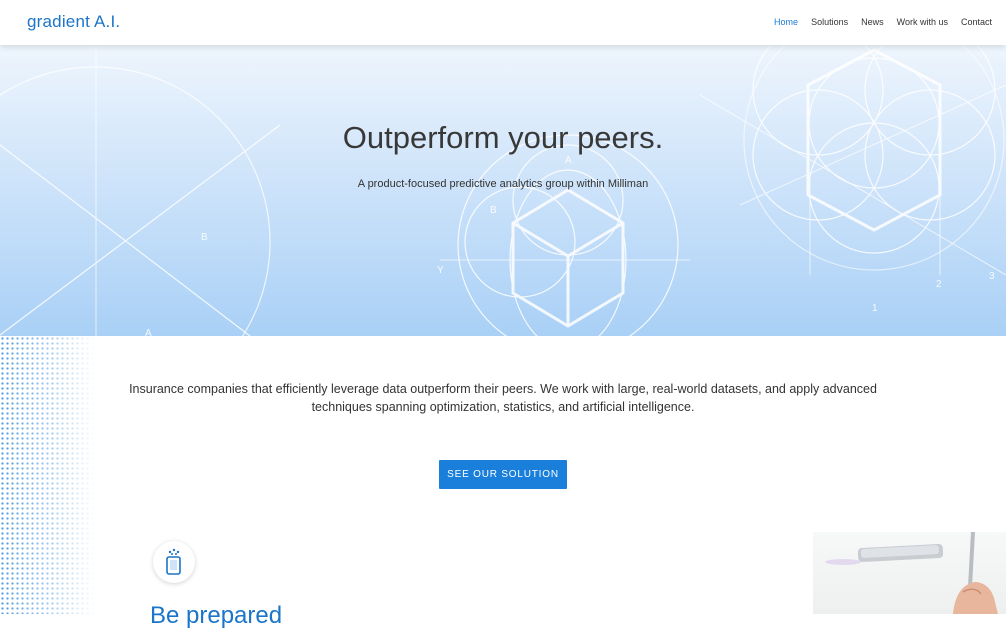 The height and width of the screenshot is (630, 1006). What do you see at coordinates (503, 137) in the screenshot?
I see `hero-title: Outperform your peers.` at bounding box center [503, 137].